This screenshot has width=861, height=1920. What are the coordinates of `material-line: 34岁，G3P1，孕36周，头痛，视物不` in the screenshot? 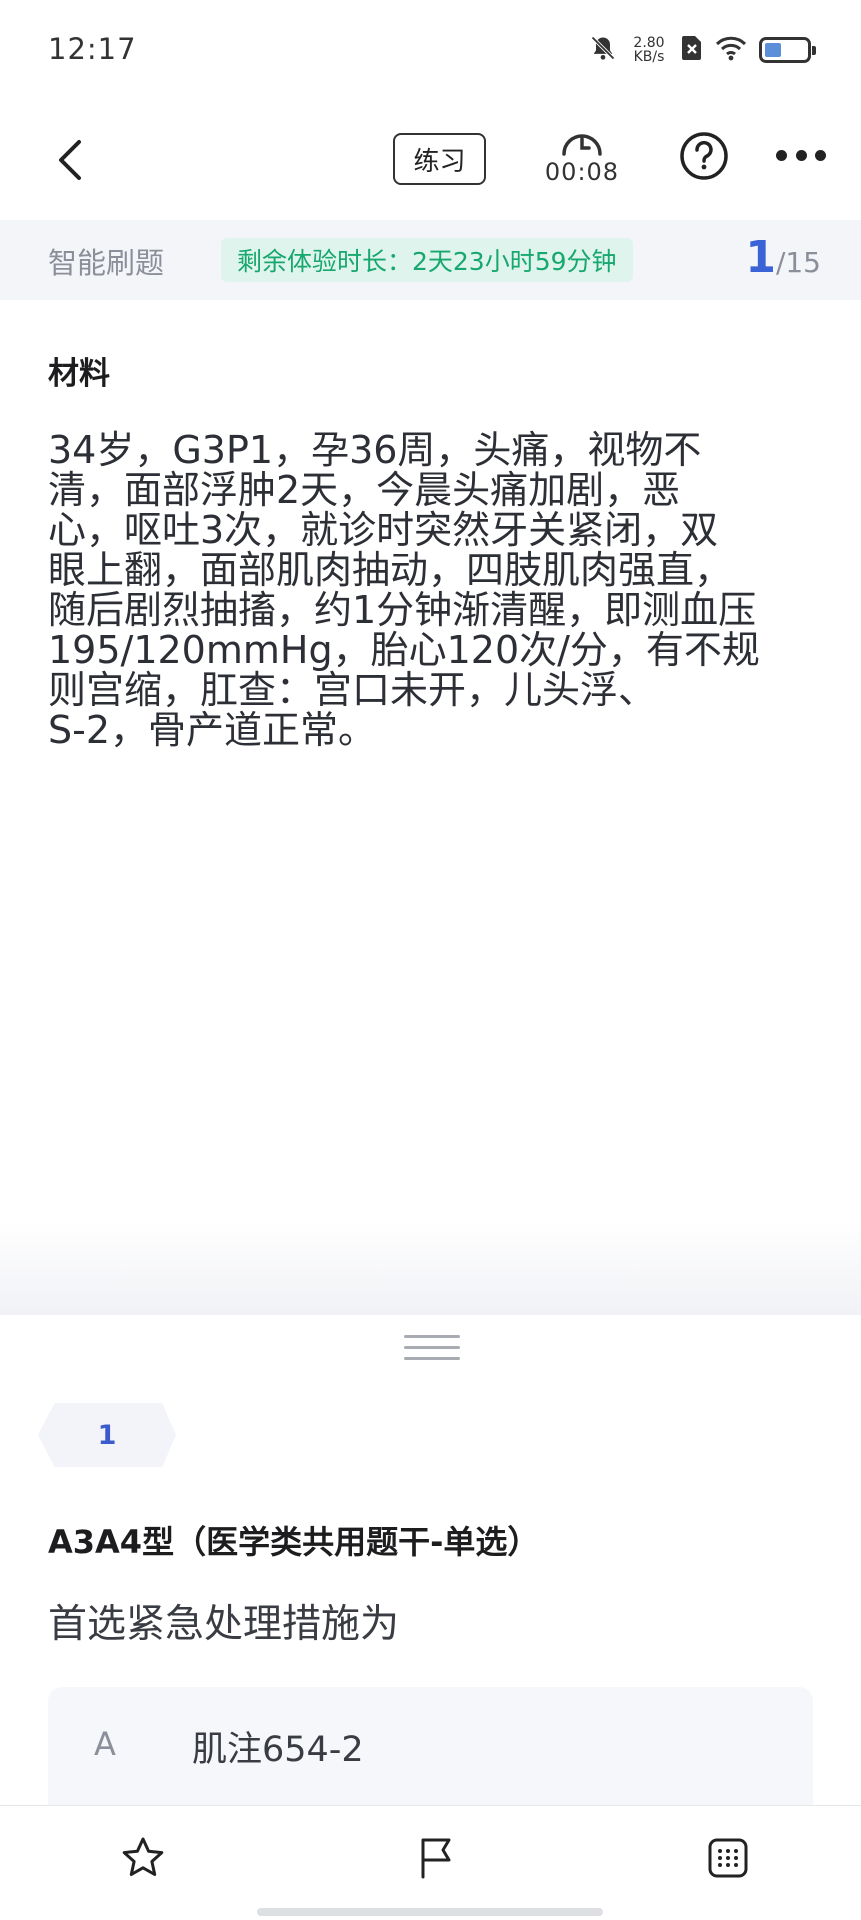 It's located at (375, 450).